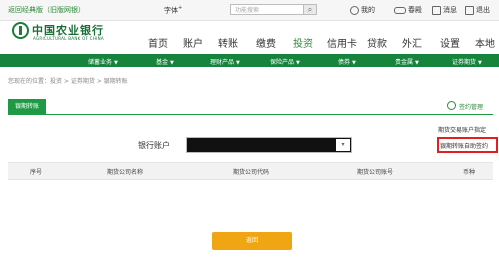 This screenshot has width=499, height=265. What do you see at coordinates (68, 81) in the screenshot?
I see `breadcrumb: 您现在的位置：投资 > 证券期货 > 银期转账` at bounding box center [68, 81].